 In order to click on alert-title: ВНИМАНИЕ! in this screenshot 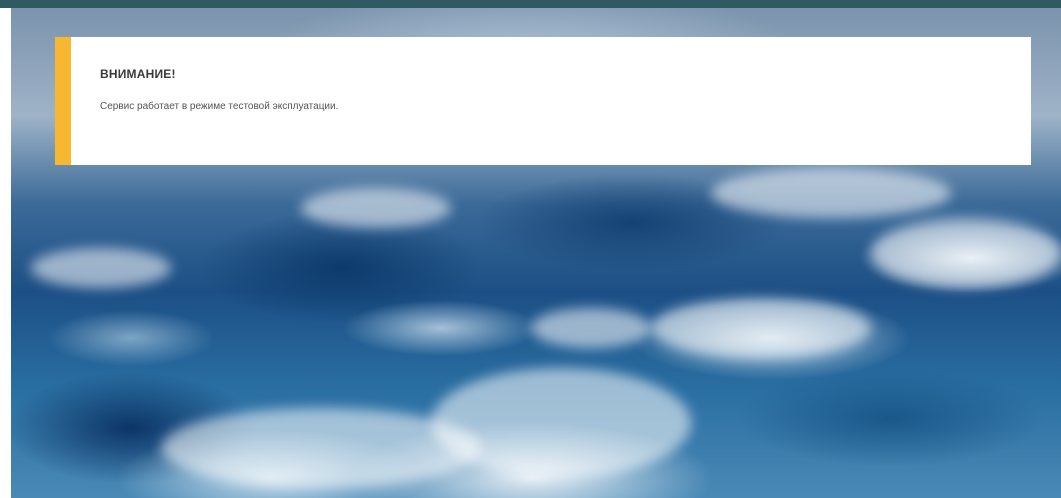, I will do `click(138, 74)`.